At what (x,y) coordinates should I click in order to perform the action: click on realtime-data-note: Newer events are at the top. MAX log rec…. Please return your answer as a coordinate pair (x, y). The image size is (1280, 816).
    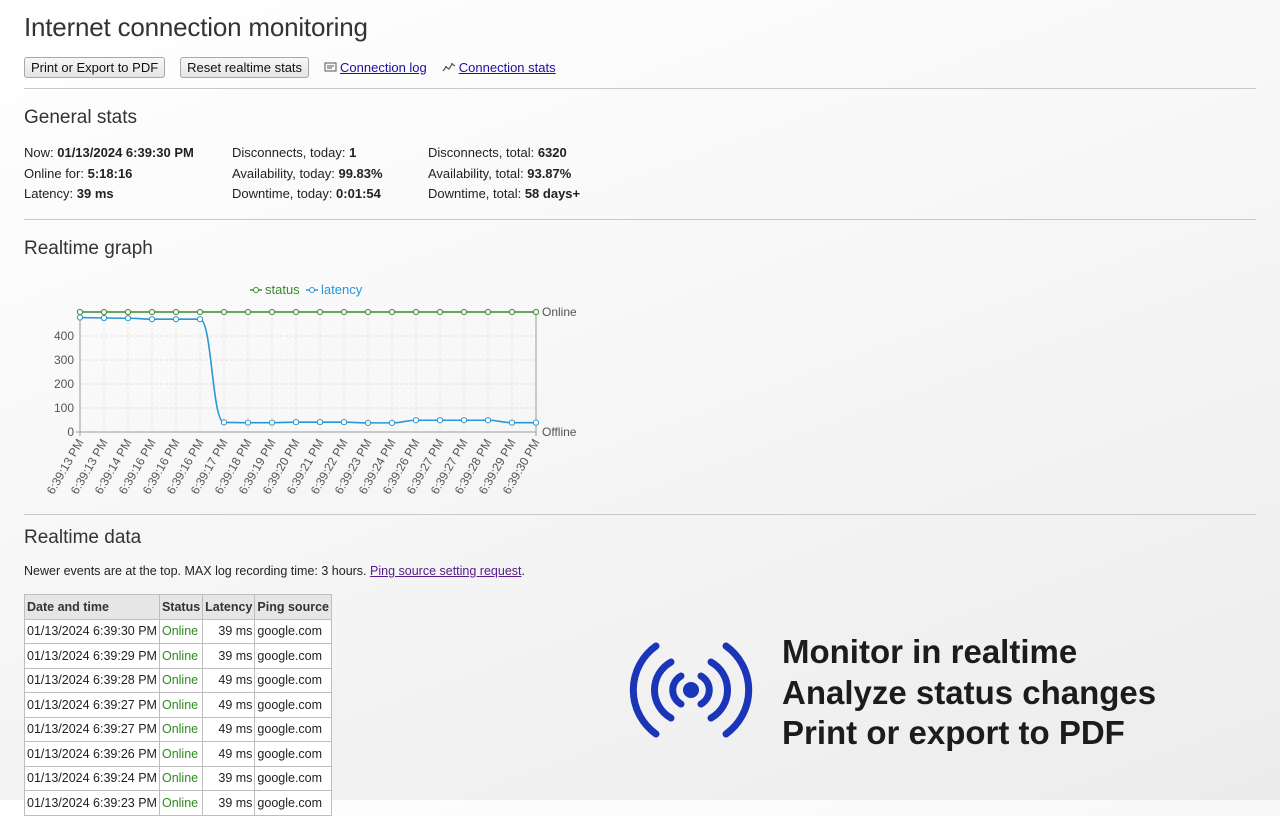
    Looking at the image, I should click on (274, 571).